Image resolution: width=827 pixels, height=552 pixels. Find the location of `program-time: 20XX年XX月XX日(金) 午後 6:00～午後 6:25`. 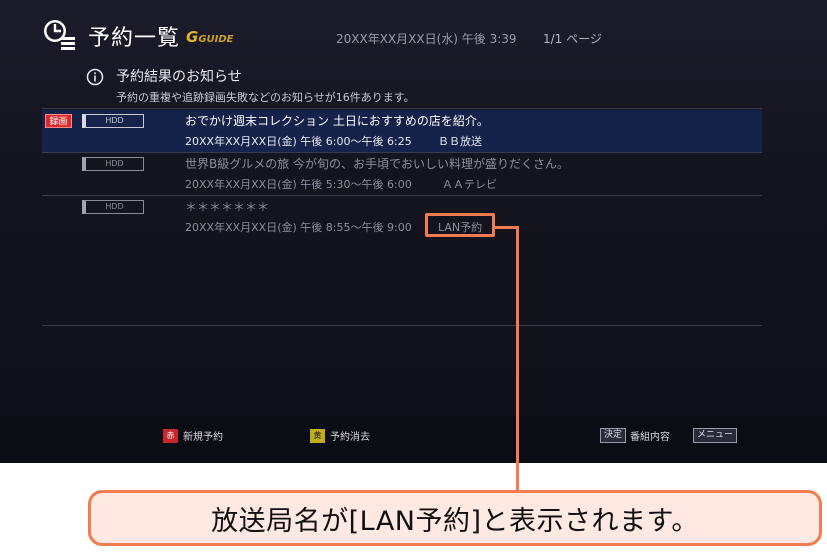

program-time: 20XX年XX月XX日(金) 午後 6:00～午後 6:25 is located at coordinates (298, 141).